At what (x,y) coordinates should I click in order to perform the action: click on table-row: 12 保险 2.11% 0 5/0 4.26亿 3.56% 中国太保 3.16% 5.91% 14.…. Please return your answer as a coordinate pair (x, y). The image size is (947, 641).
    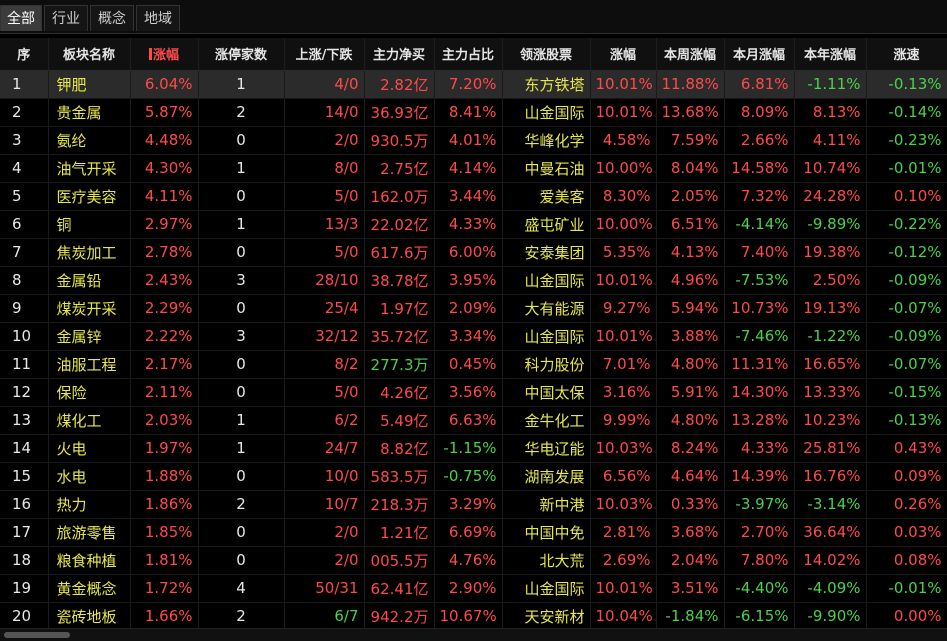
    Looking at the image, I should click on (473, 392).